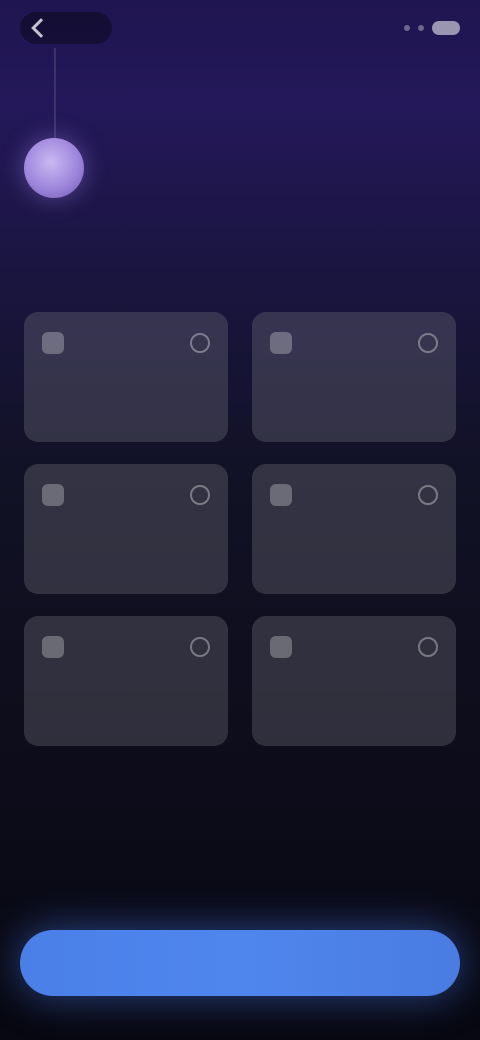  I want to click on header, so click(240, 195).